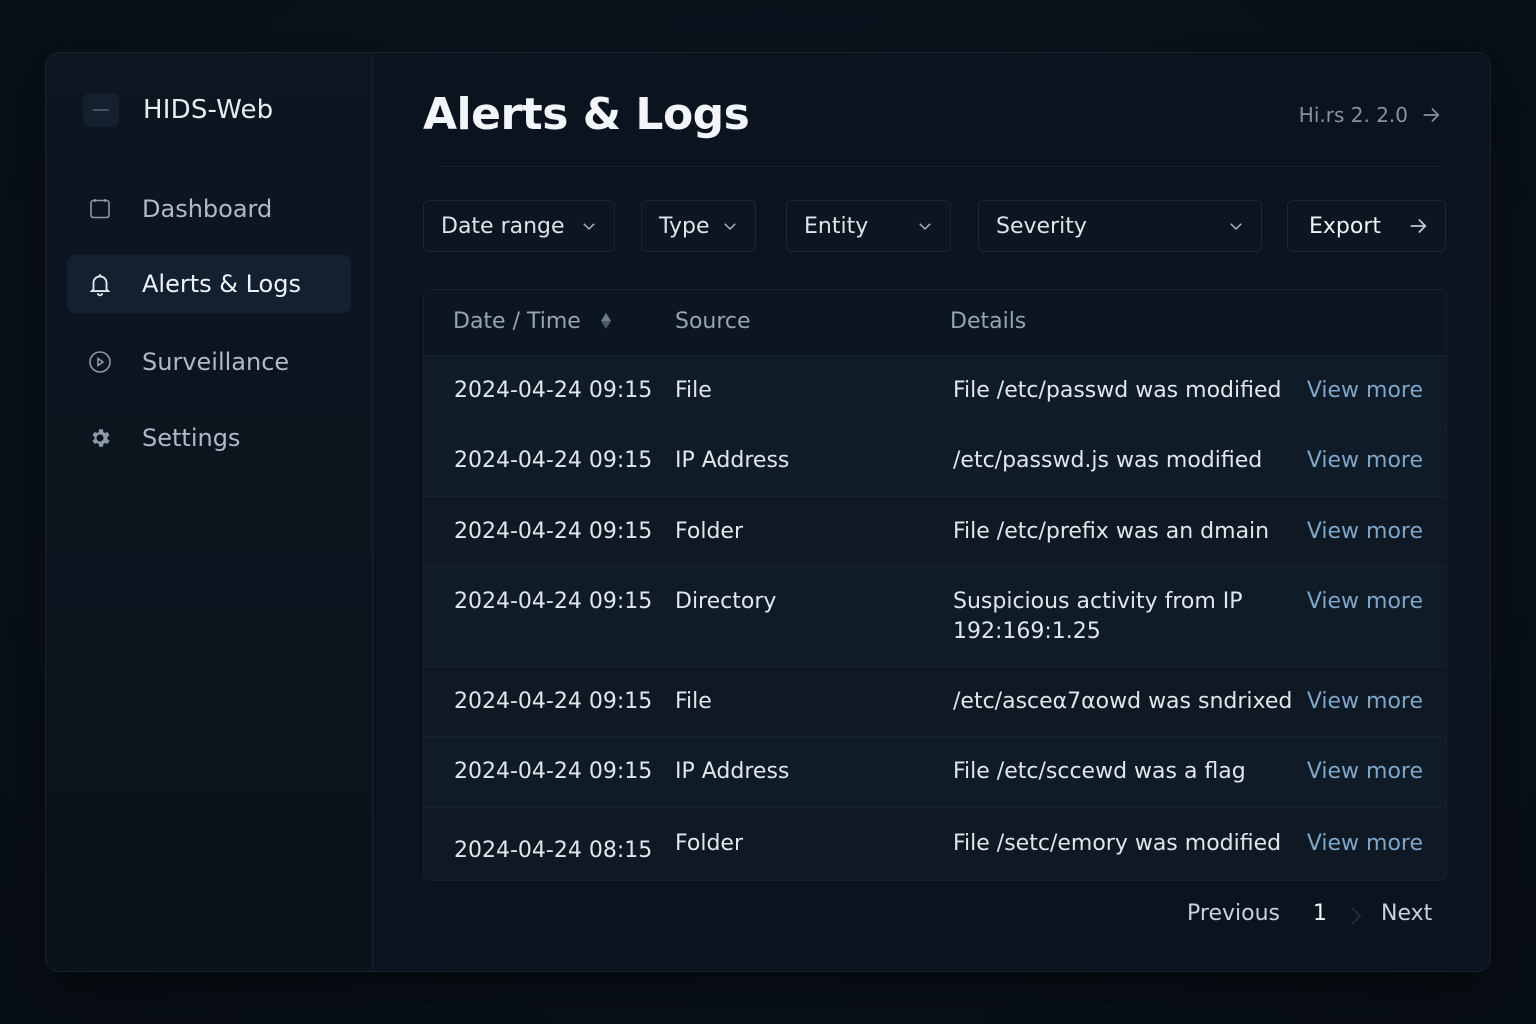  Describe the element at coordinates (553, 850) in the screenshot. I see `row-datetime: 2024-04-24 08:15` at that location.